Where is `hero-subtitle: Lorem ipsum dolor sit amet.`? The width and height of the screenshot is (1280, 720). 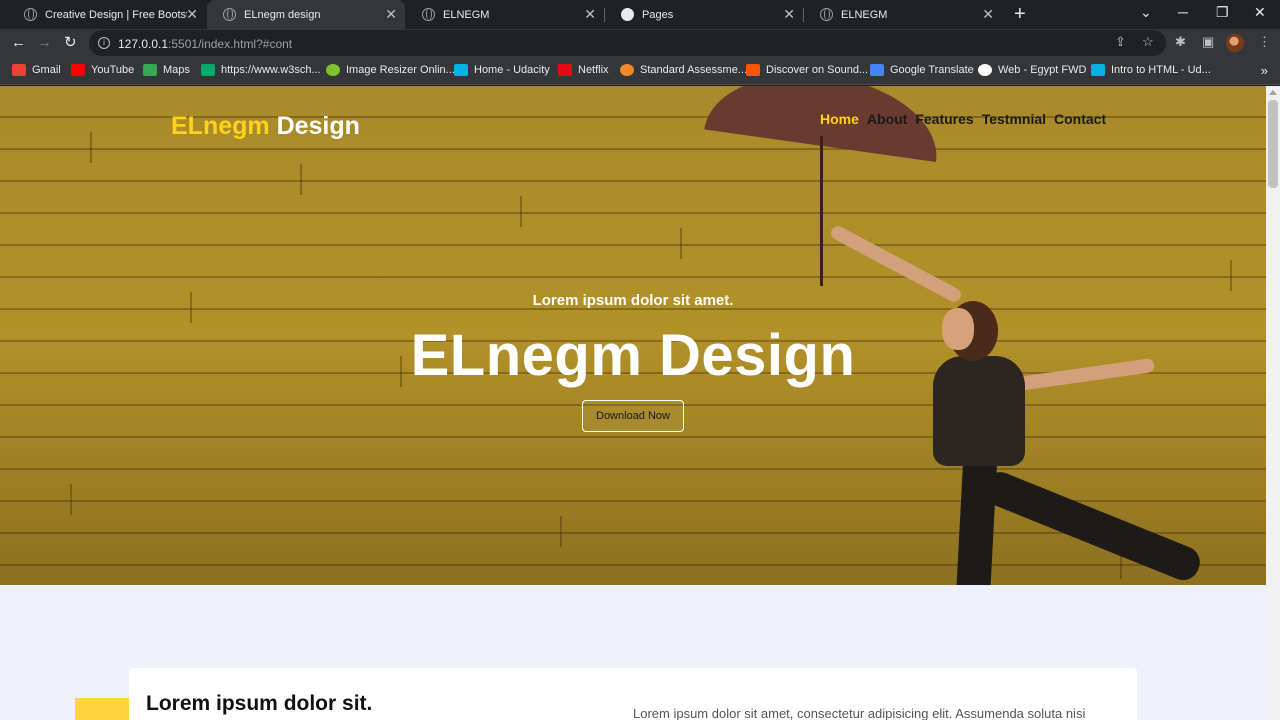
hero-subtitle: Lorem ipsum dolor sit amet. is located at coordinates (633, 300).